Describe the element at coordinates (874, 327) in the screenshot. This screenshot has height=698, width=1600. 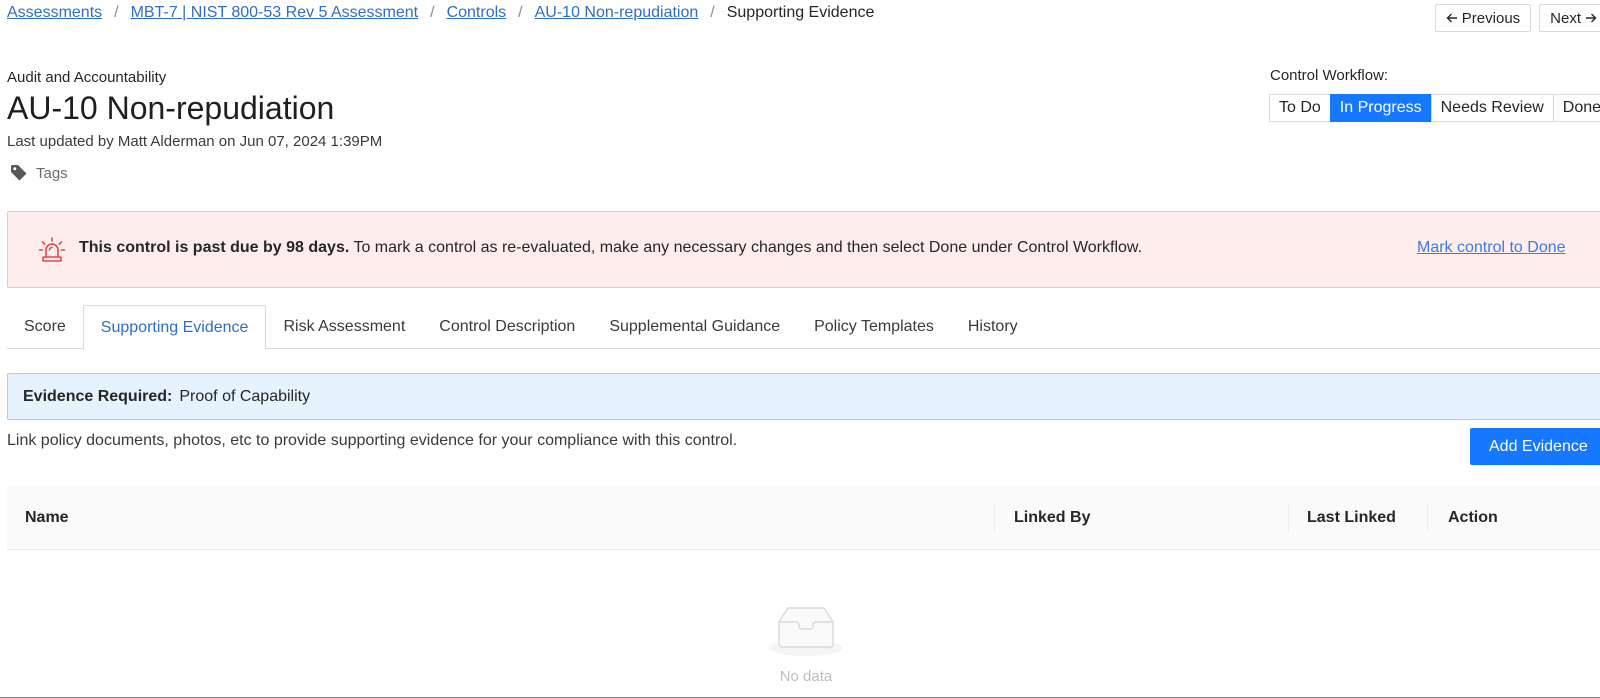
I see `tab-policy-templates: Policy Templates` at that location.